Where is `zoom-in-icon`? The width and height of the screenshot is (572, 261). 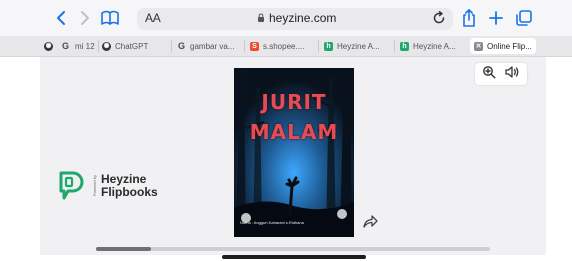 zoom-in-icon is located at coordinates (489, 71).